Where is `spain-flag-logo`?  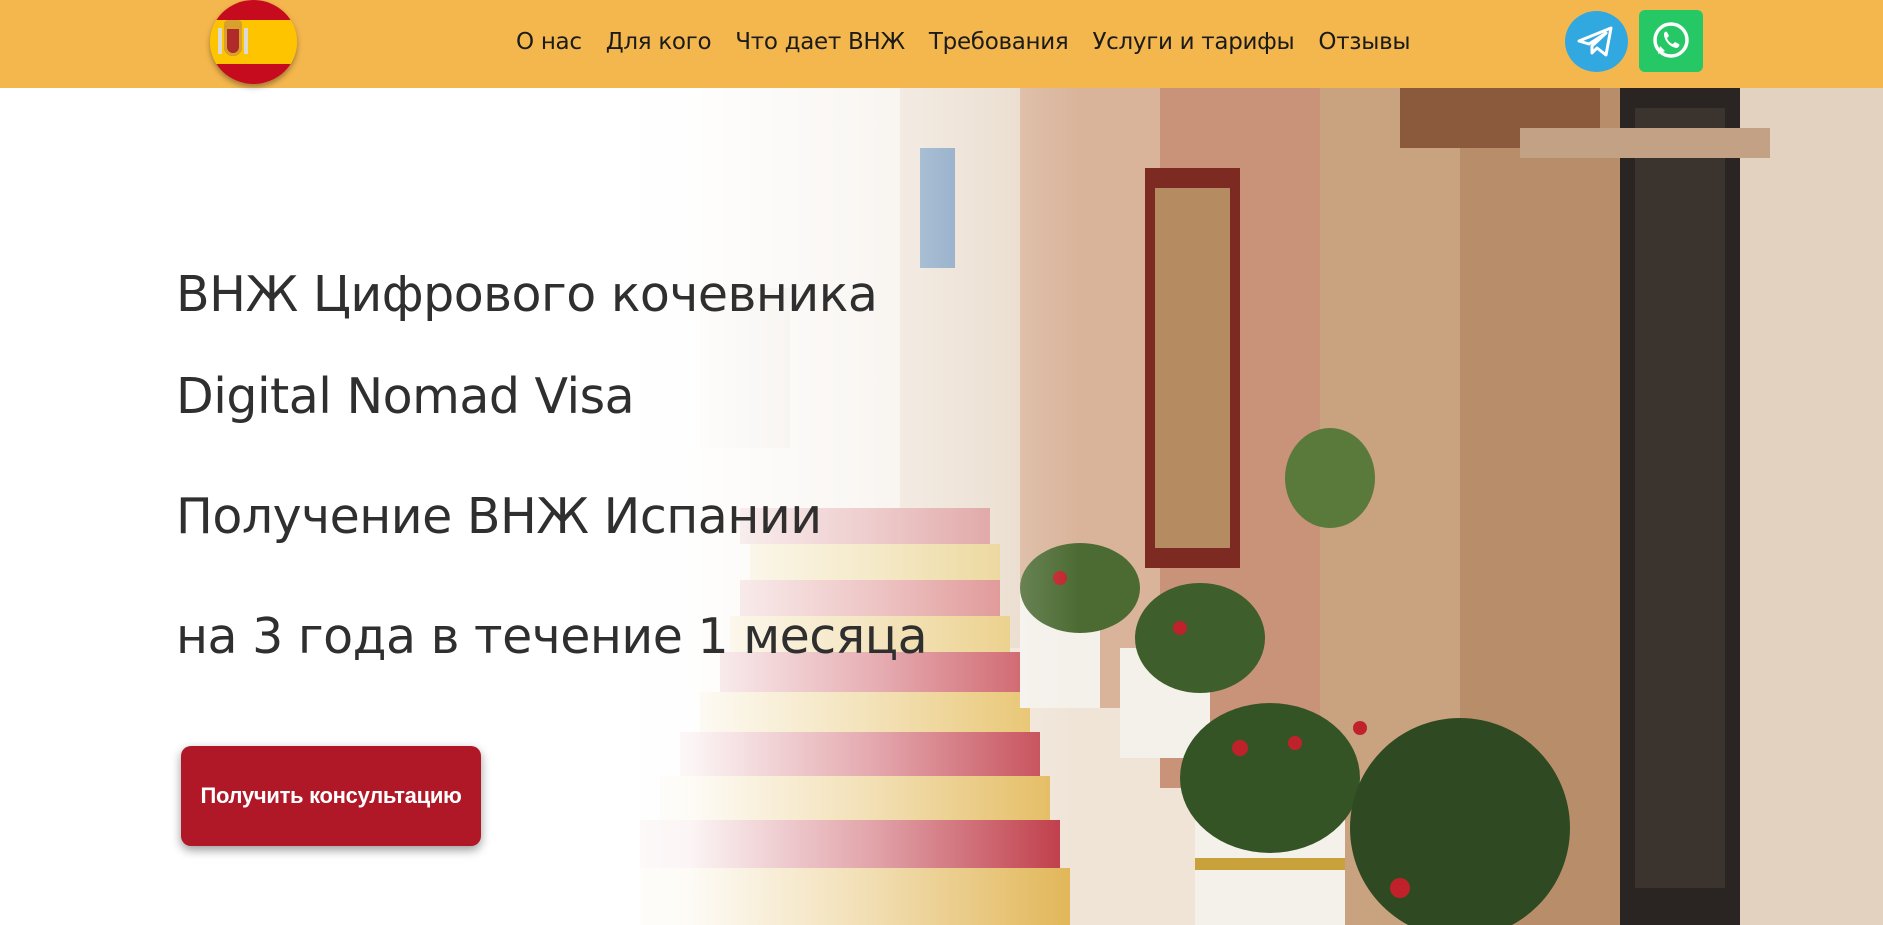 spain-flag-logo is located at coordinates (253, 42).